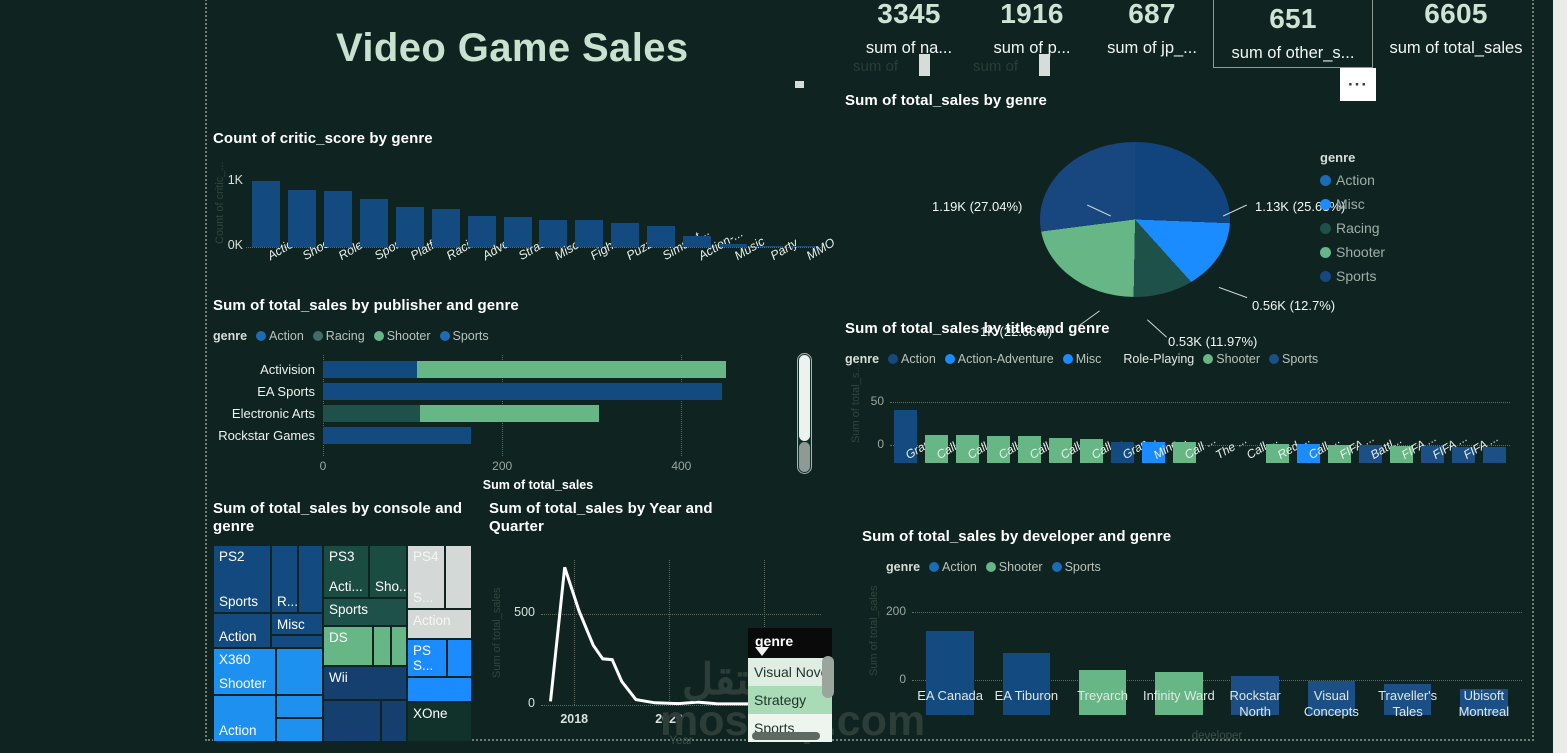 This screenshot has height=753, width=1567. Describe the element at coordinates (422, 650) in the screenshot. I see `treemap-console-label: PS` at that location.